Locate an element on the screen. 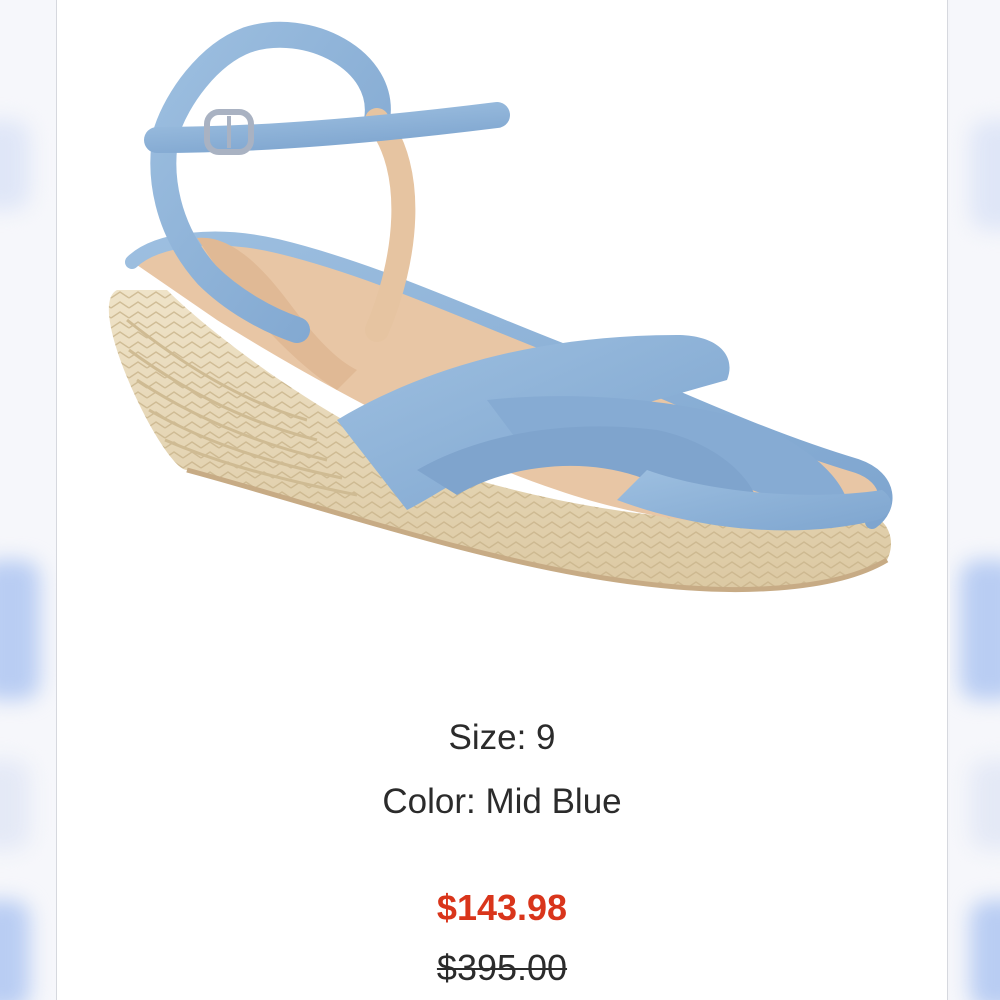 The image size is (1000, 1000). color-line: Color: Mid Blue is located at coordinates (502, 802).